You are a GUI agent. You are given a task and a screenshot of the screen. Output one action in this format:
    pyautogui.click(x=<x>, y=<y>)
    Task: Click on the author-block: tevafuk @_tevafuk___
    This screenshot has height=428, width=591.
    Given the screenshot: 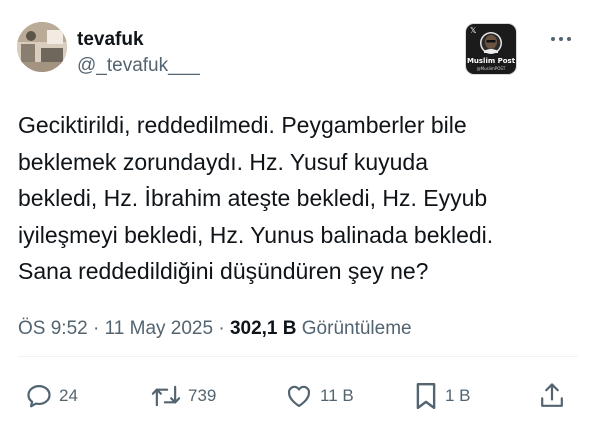 What is the action you would take?
    pyautogui.click(x=138, y=53)
    